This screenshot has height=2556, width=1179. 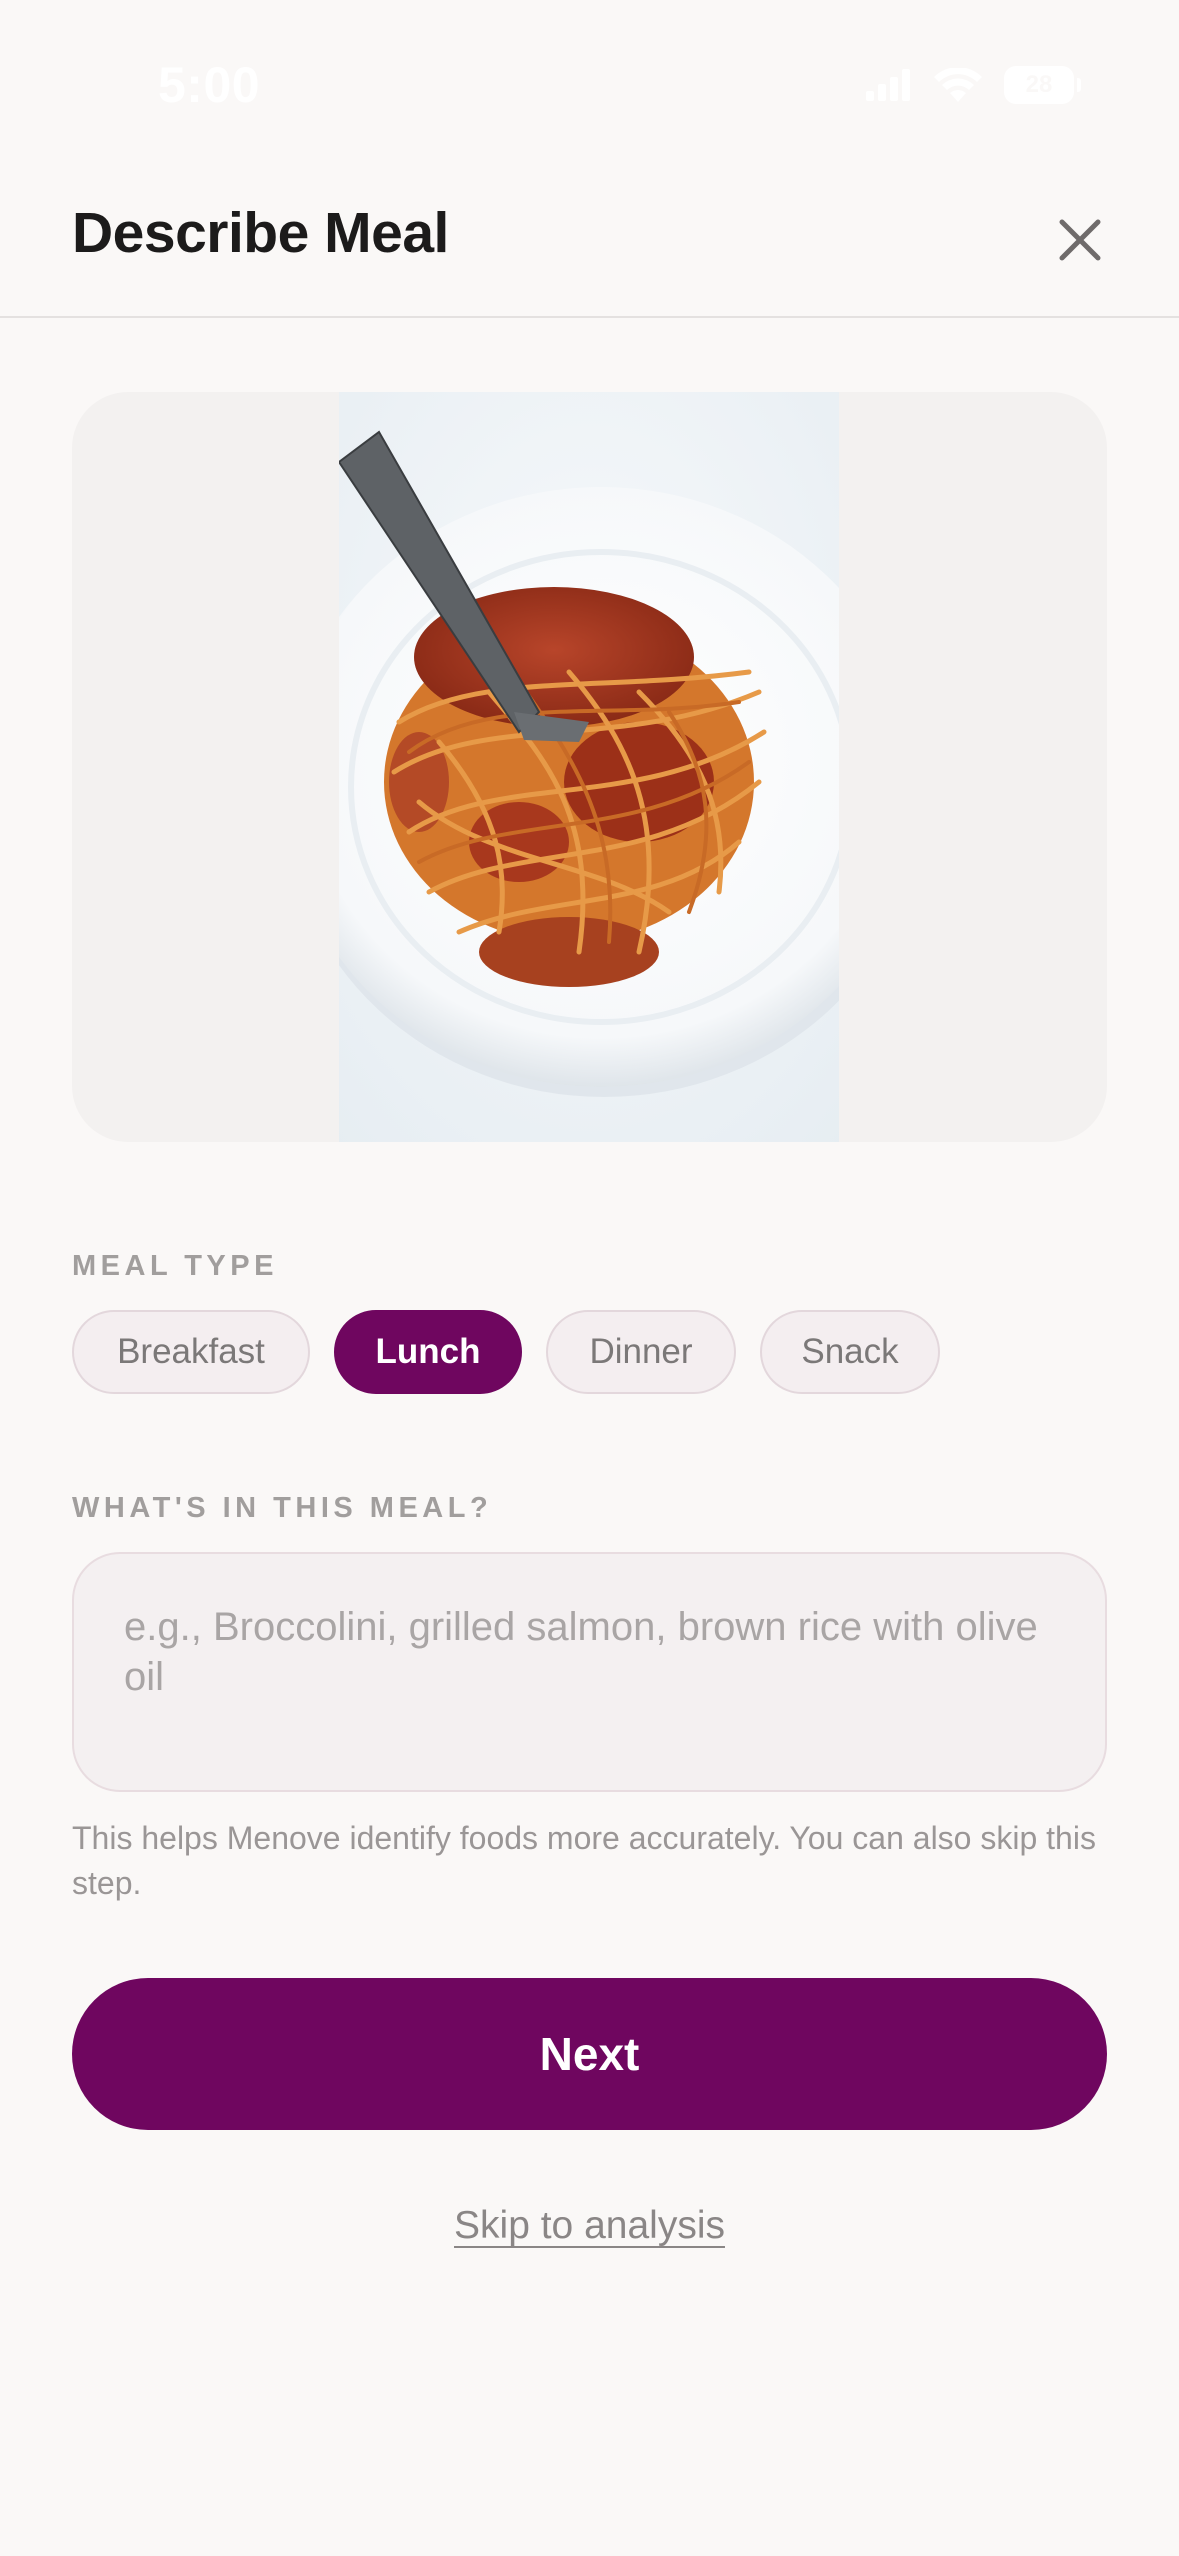 What do you see at coordinates (1042, 85) in the screenshot?
I see `battery-icon: 28` at bounding box center [1042, 85].